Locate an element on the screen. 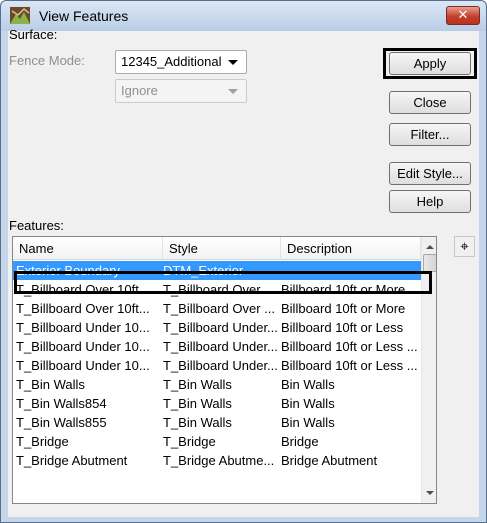 The image size is (487, 523). table-row: T_Bin Walls T_Bin Walls Bin Walls is located at coordinates (217, 384).